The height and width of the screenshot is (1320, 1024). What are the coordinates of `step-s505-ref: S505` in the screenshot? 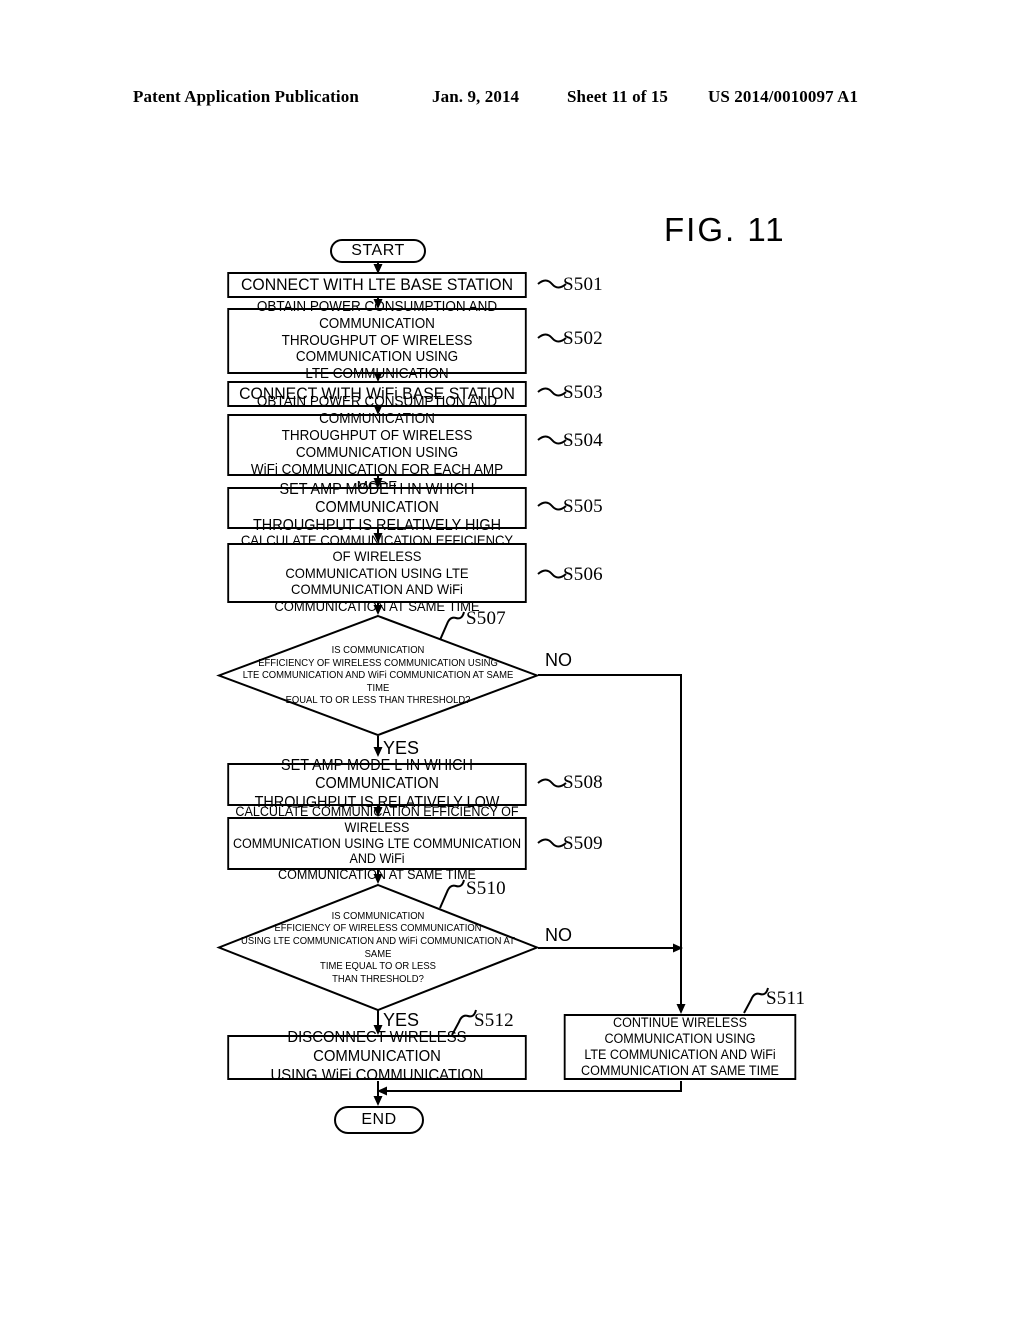 It's located at (583, 506).